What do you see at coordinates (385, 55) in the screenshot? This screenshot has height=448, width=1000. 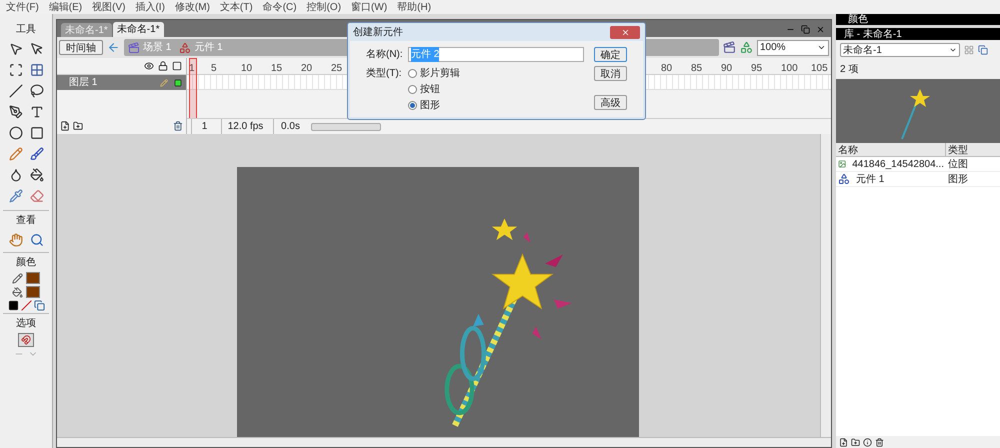 I see `field-label: 名称(N):` at bounding box center [385, 55].